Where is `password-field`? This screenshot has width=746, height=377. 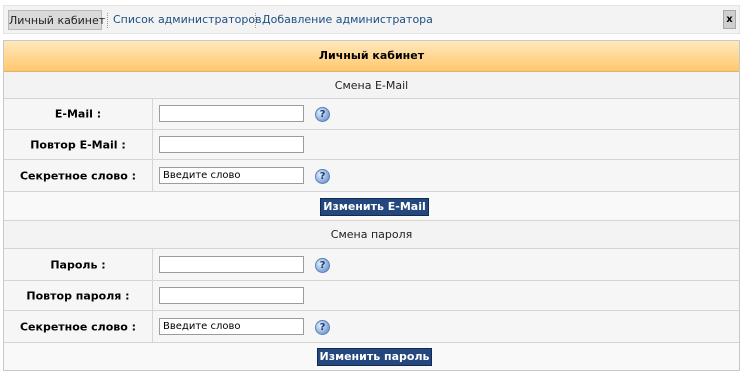
password-field is located at coordinates (231, 264).